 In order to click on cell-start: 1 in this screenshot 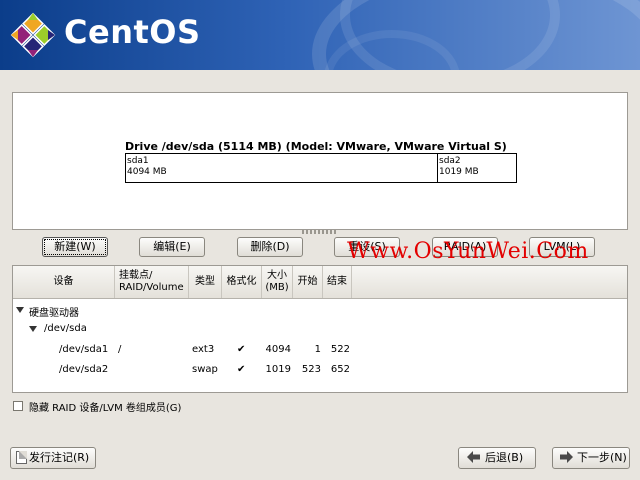, I will do `click(317, 349)`.